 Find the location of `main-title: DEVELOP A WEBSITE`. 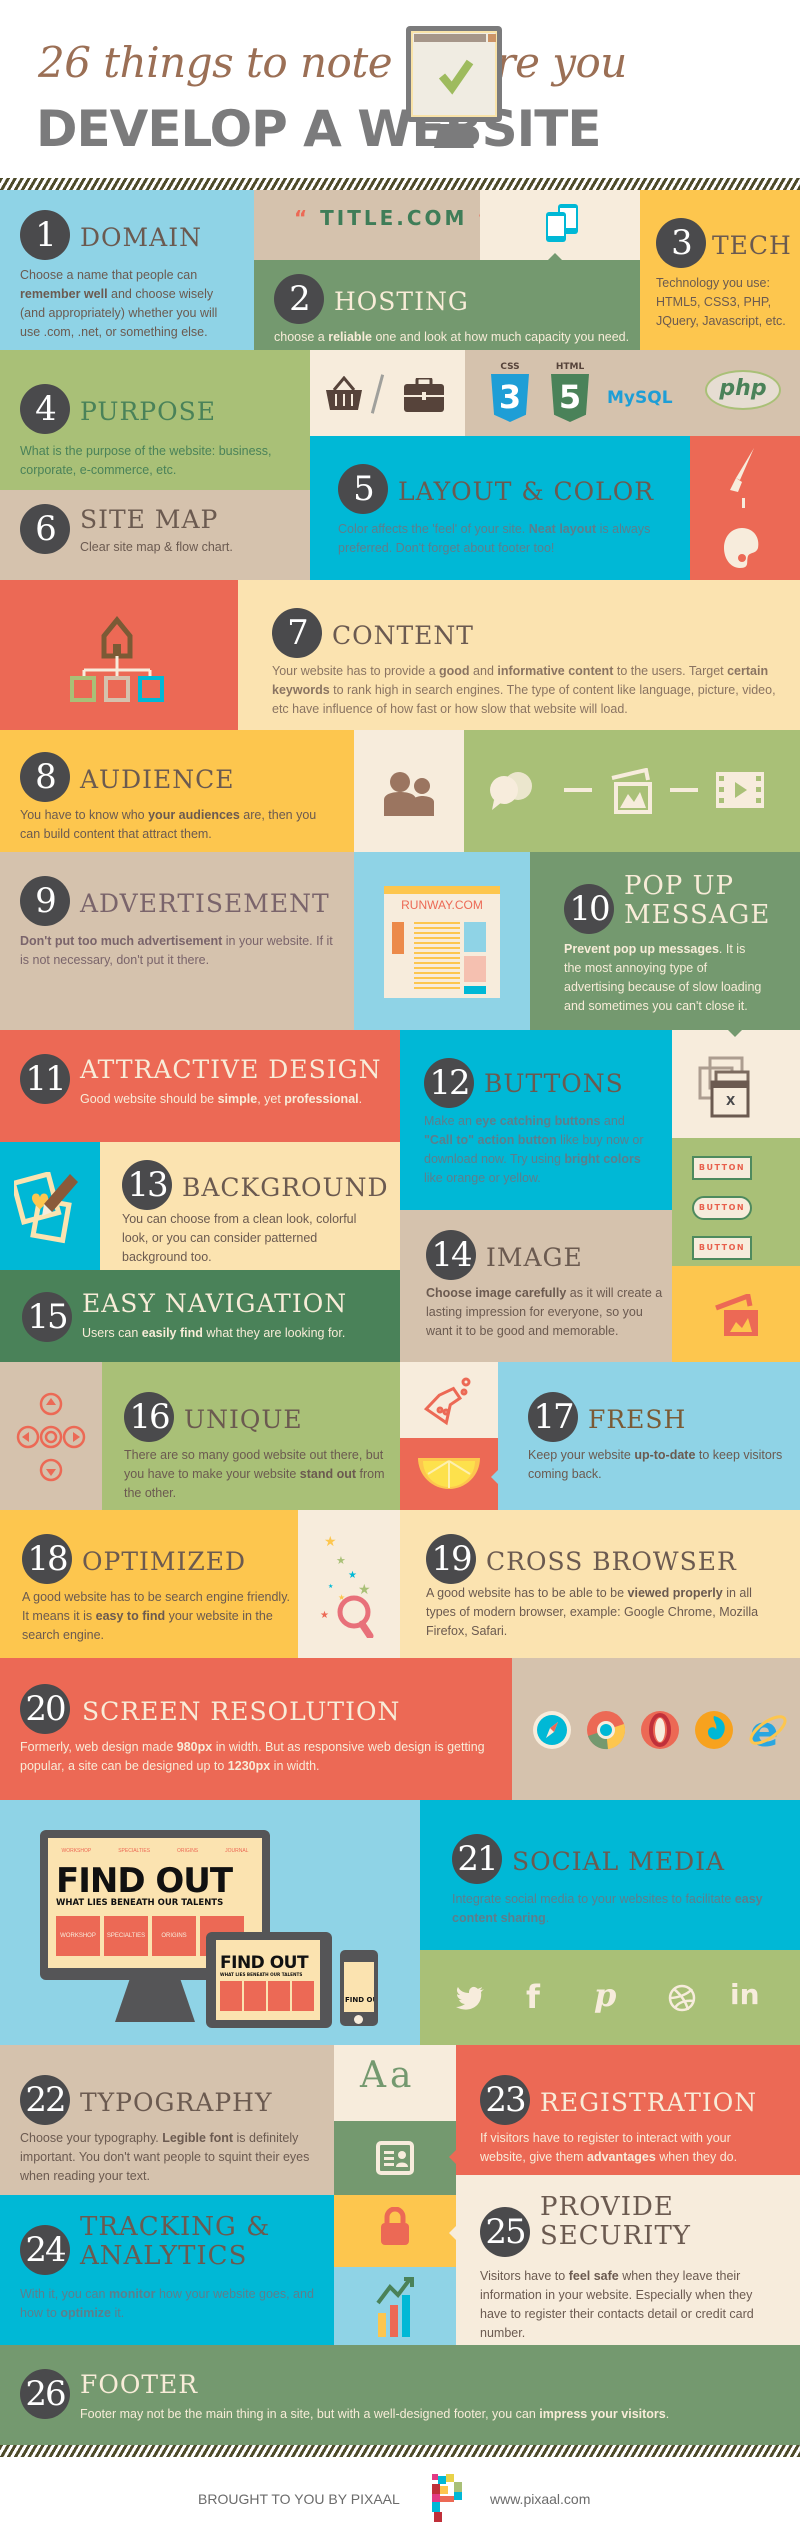

main-title: DEVELOP A WEBSITE is located at coordinates (319, 129).